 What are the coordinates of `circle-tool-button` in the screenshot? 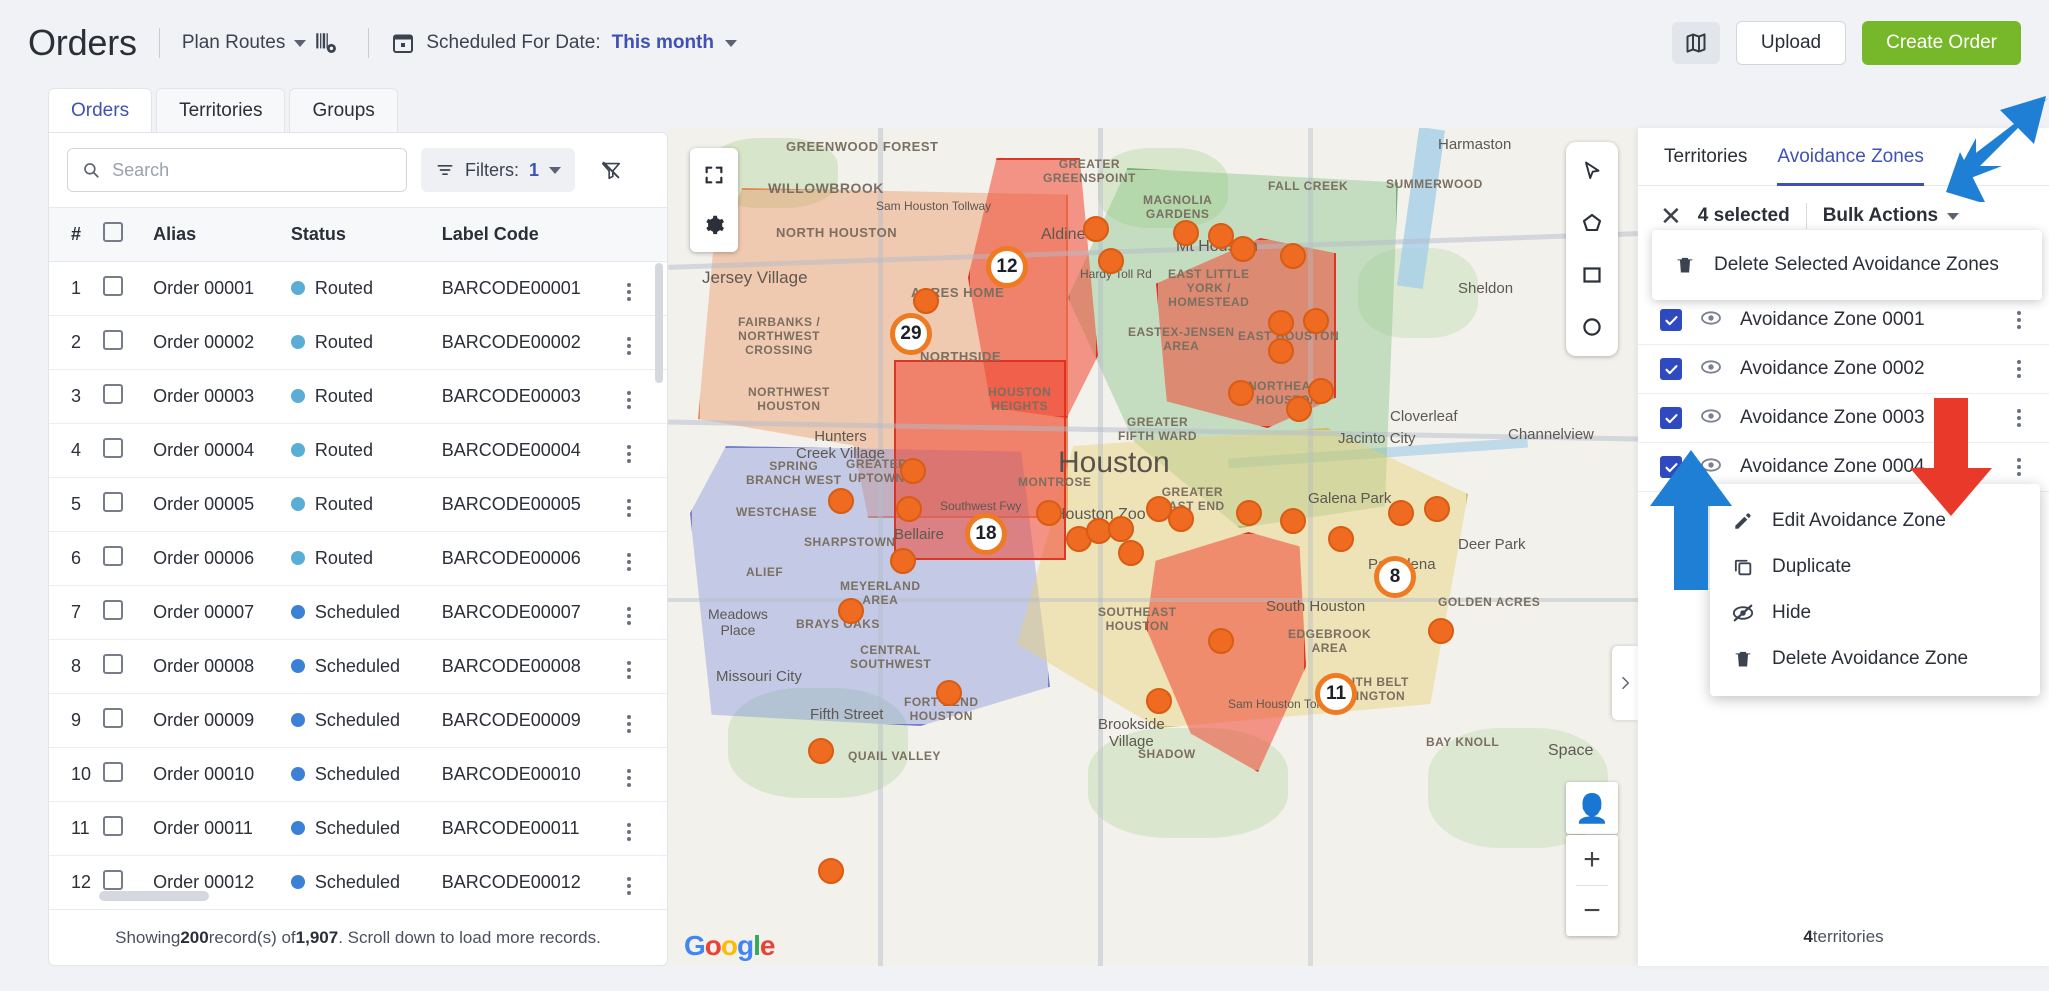 It's located at (1592, 327).